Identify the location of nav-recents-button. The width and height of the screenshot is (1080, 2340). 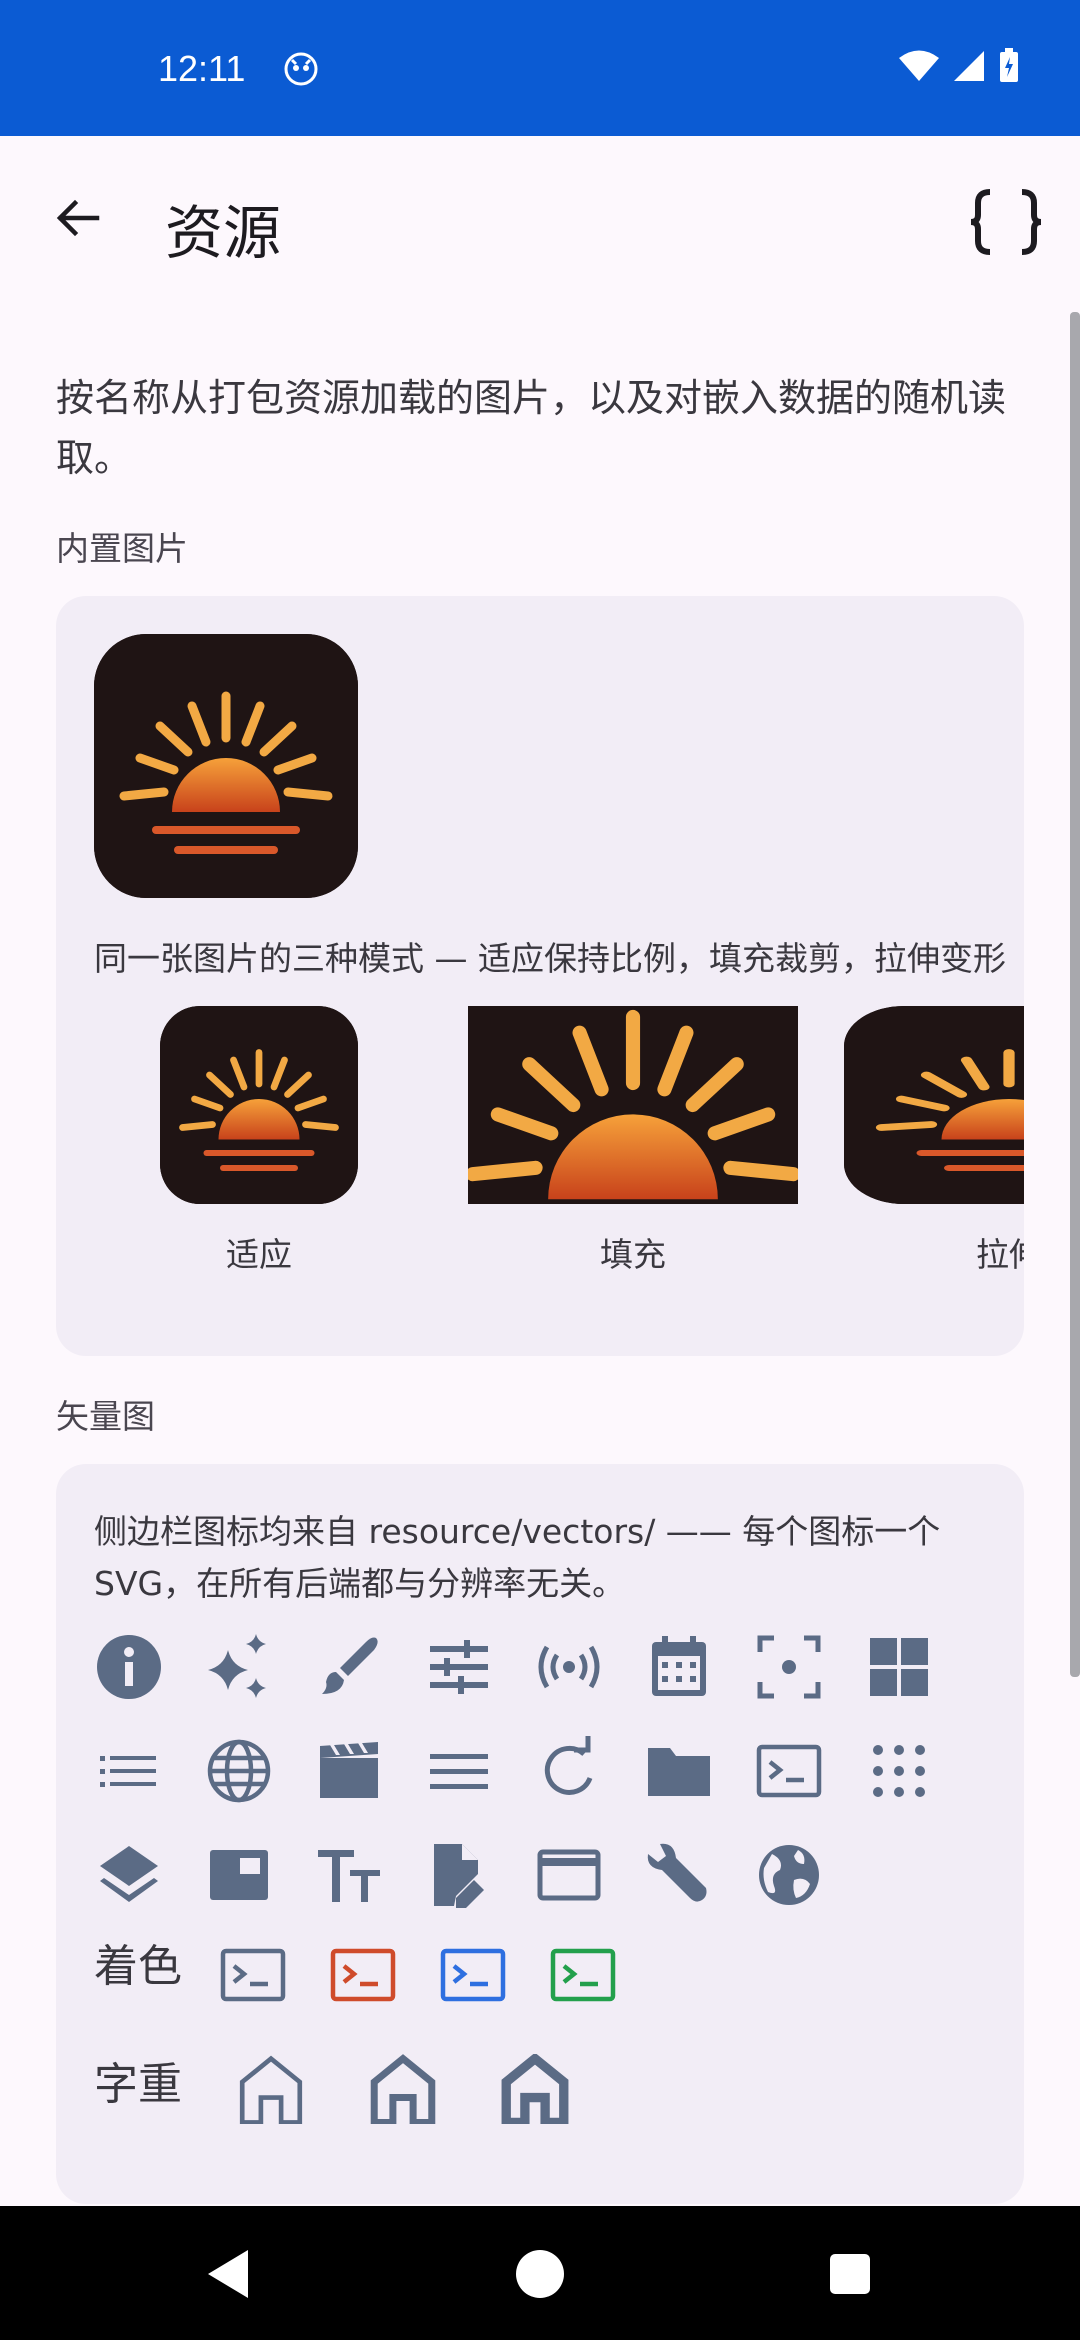
(850, 2274).